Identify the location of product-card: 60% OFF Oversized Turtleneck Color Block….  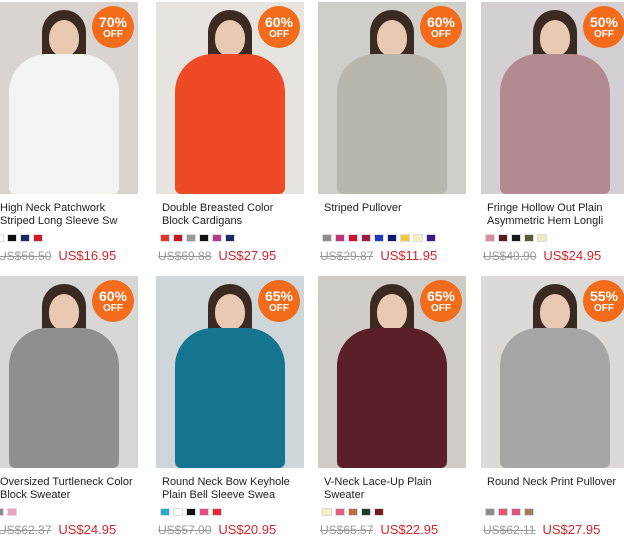
(69, 406).